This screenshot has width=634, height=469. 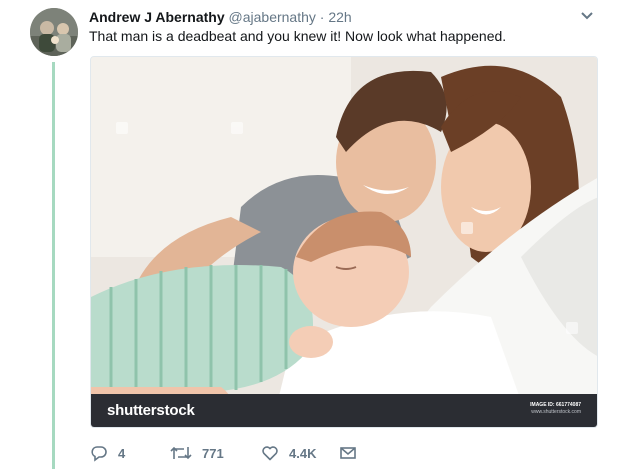 I want to click on reply-icon, so click(x=99, y=454).